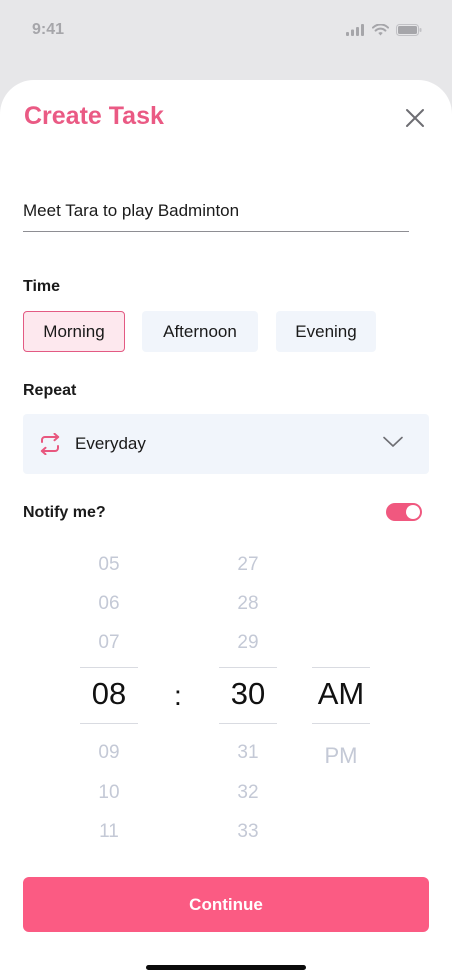  I want to click on repeat-icon, so click(50, 444).